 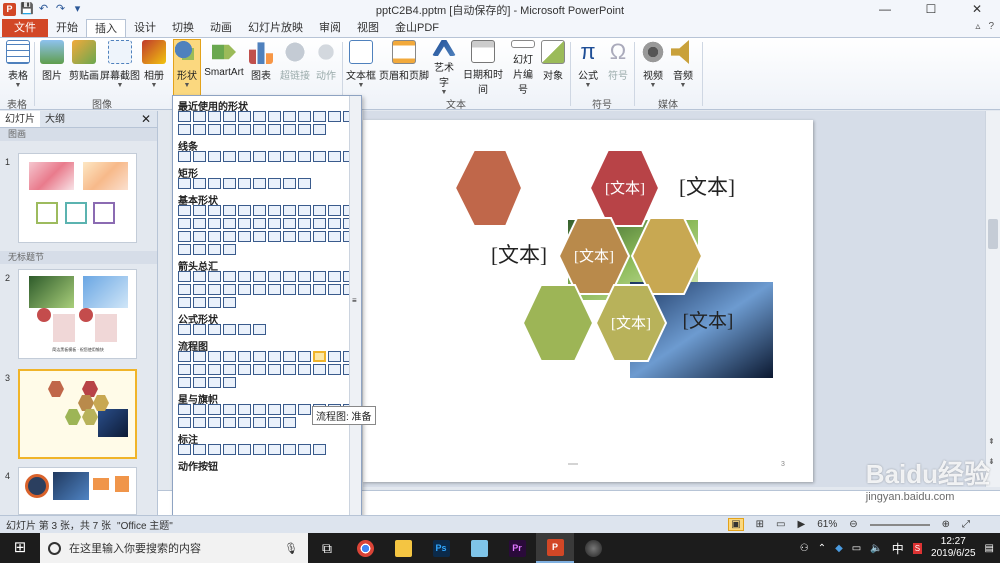 I want to click on table-button: 表格 ▼, so click(x=18, y=68).